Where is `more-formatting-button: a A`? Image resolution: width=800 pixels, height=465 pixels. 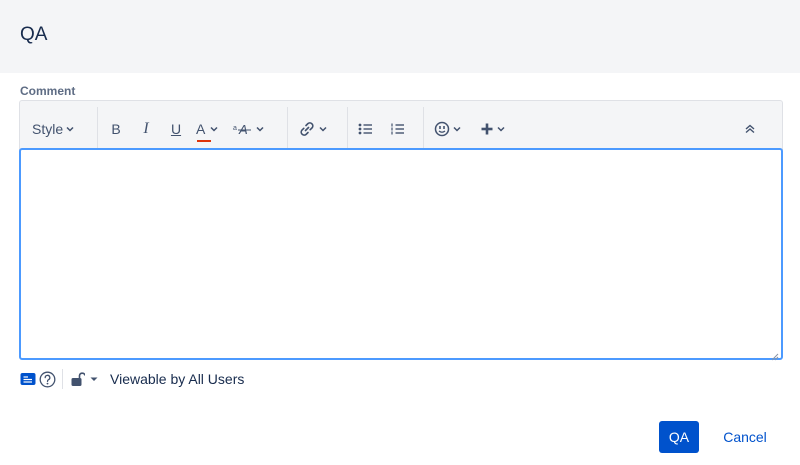 more-formatting-button: a A is located at coordinates (249, 129).